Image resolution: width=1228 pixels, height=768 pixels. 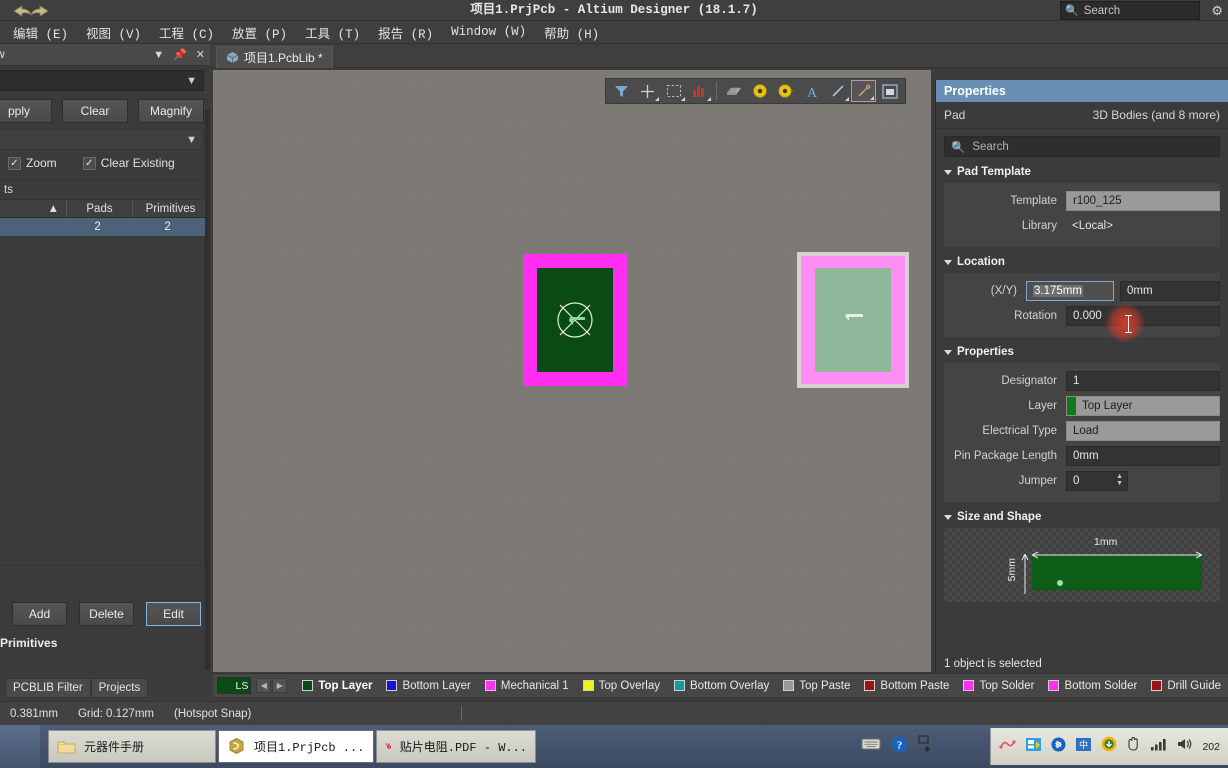 I want to click on menu-item-project: 工程 (C), so click(x=186, y=32).